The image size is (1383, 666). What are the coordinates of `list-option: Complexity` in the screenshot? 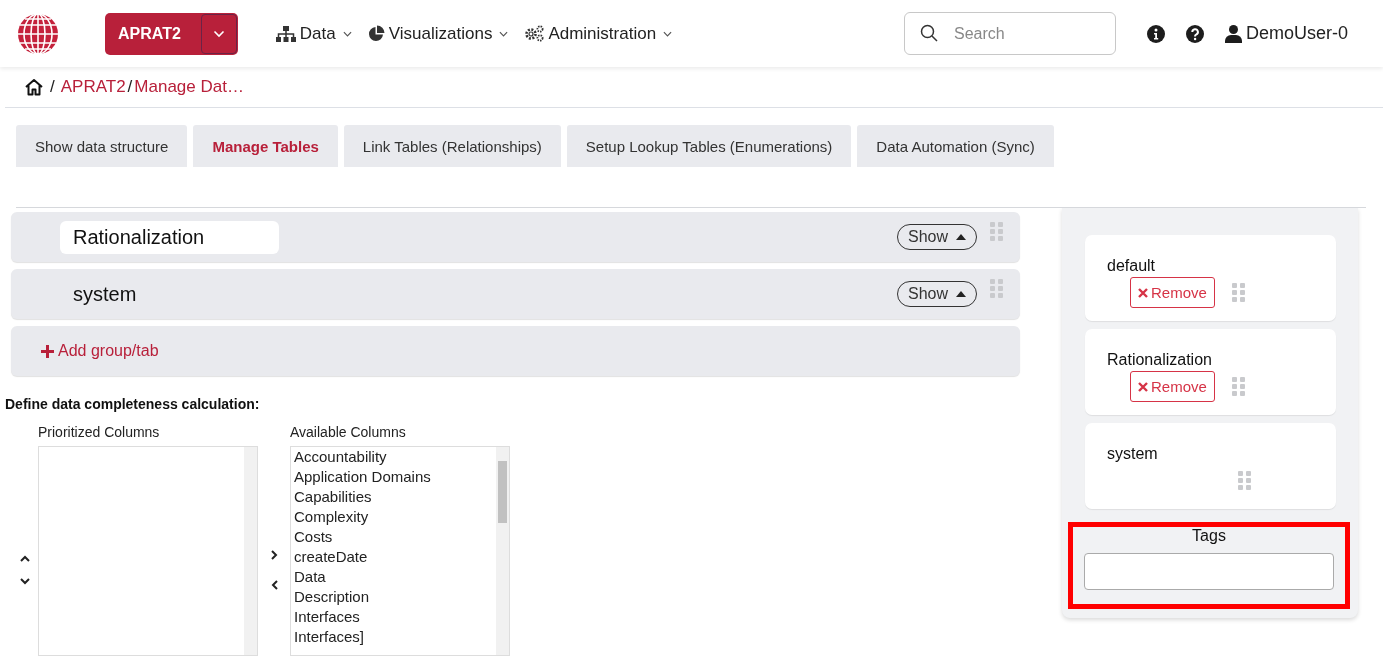 It's located at (393, 517).